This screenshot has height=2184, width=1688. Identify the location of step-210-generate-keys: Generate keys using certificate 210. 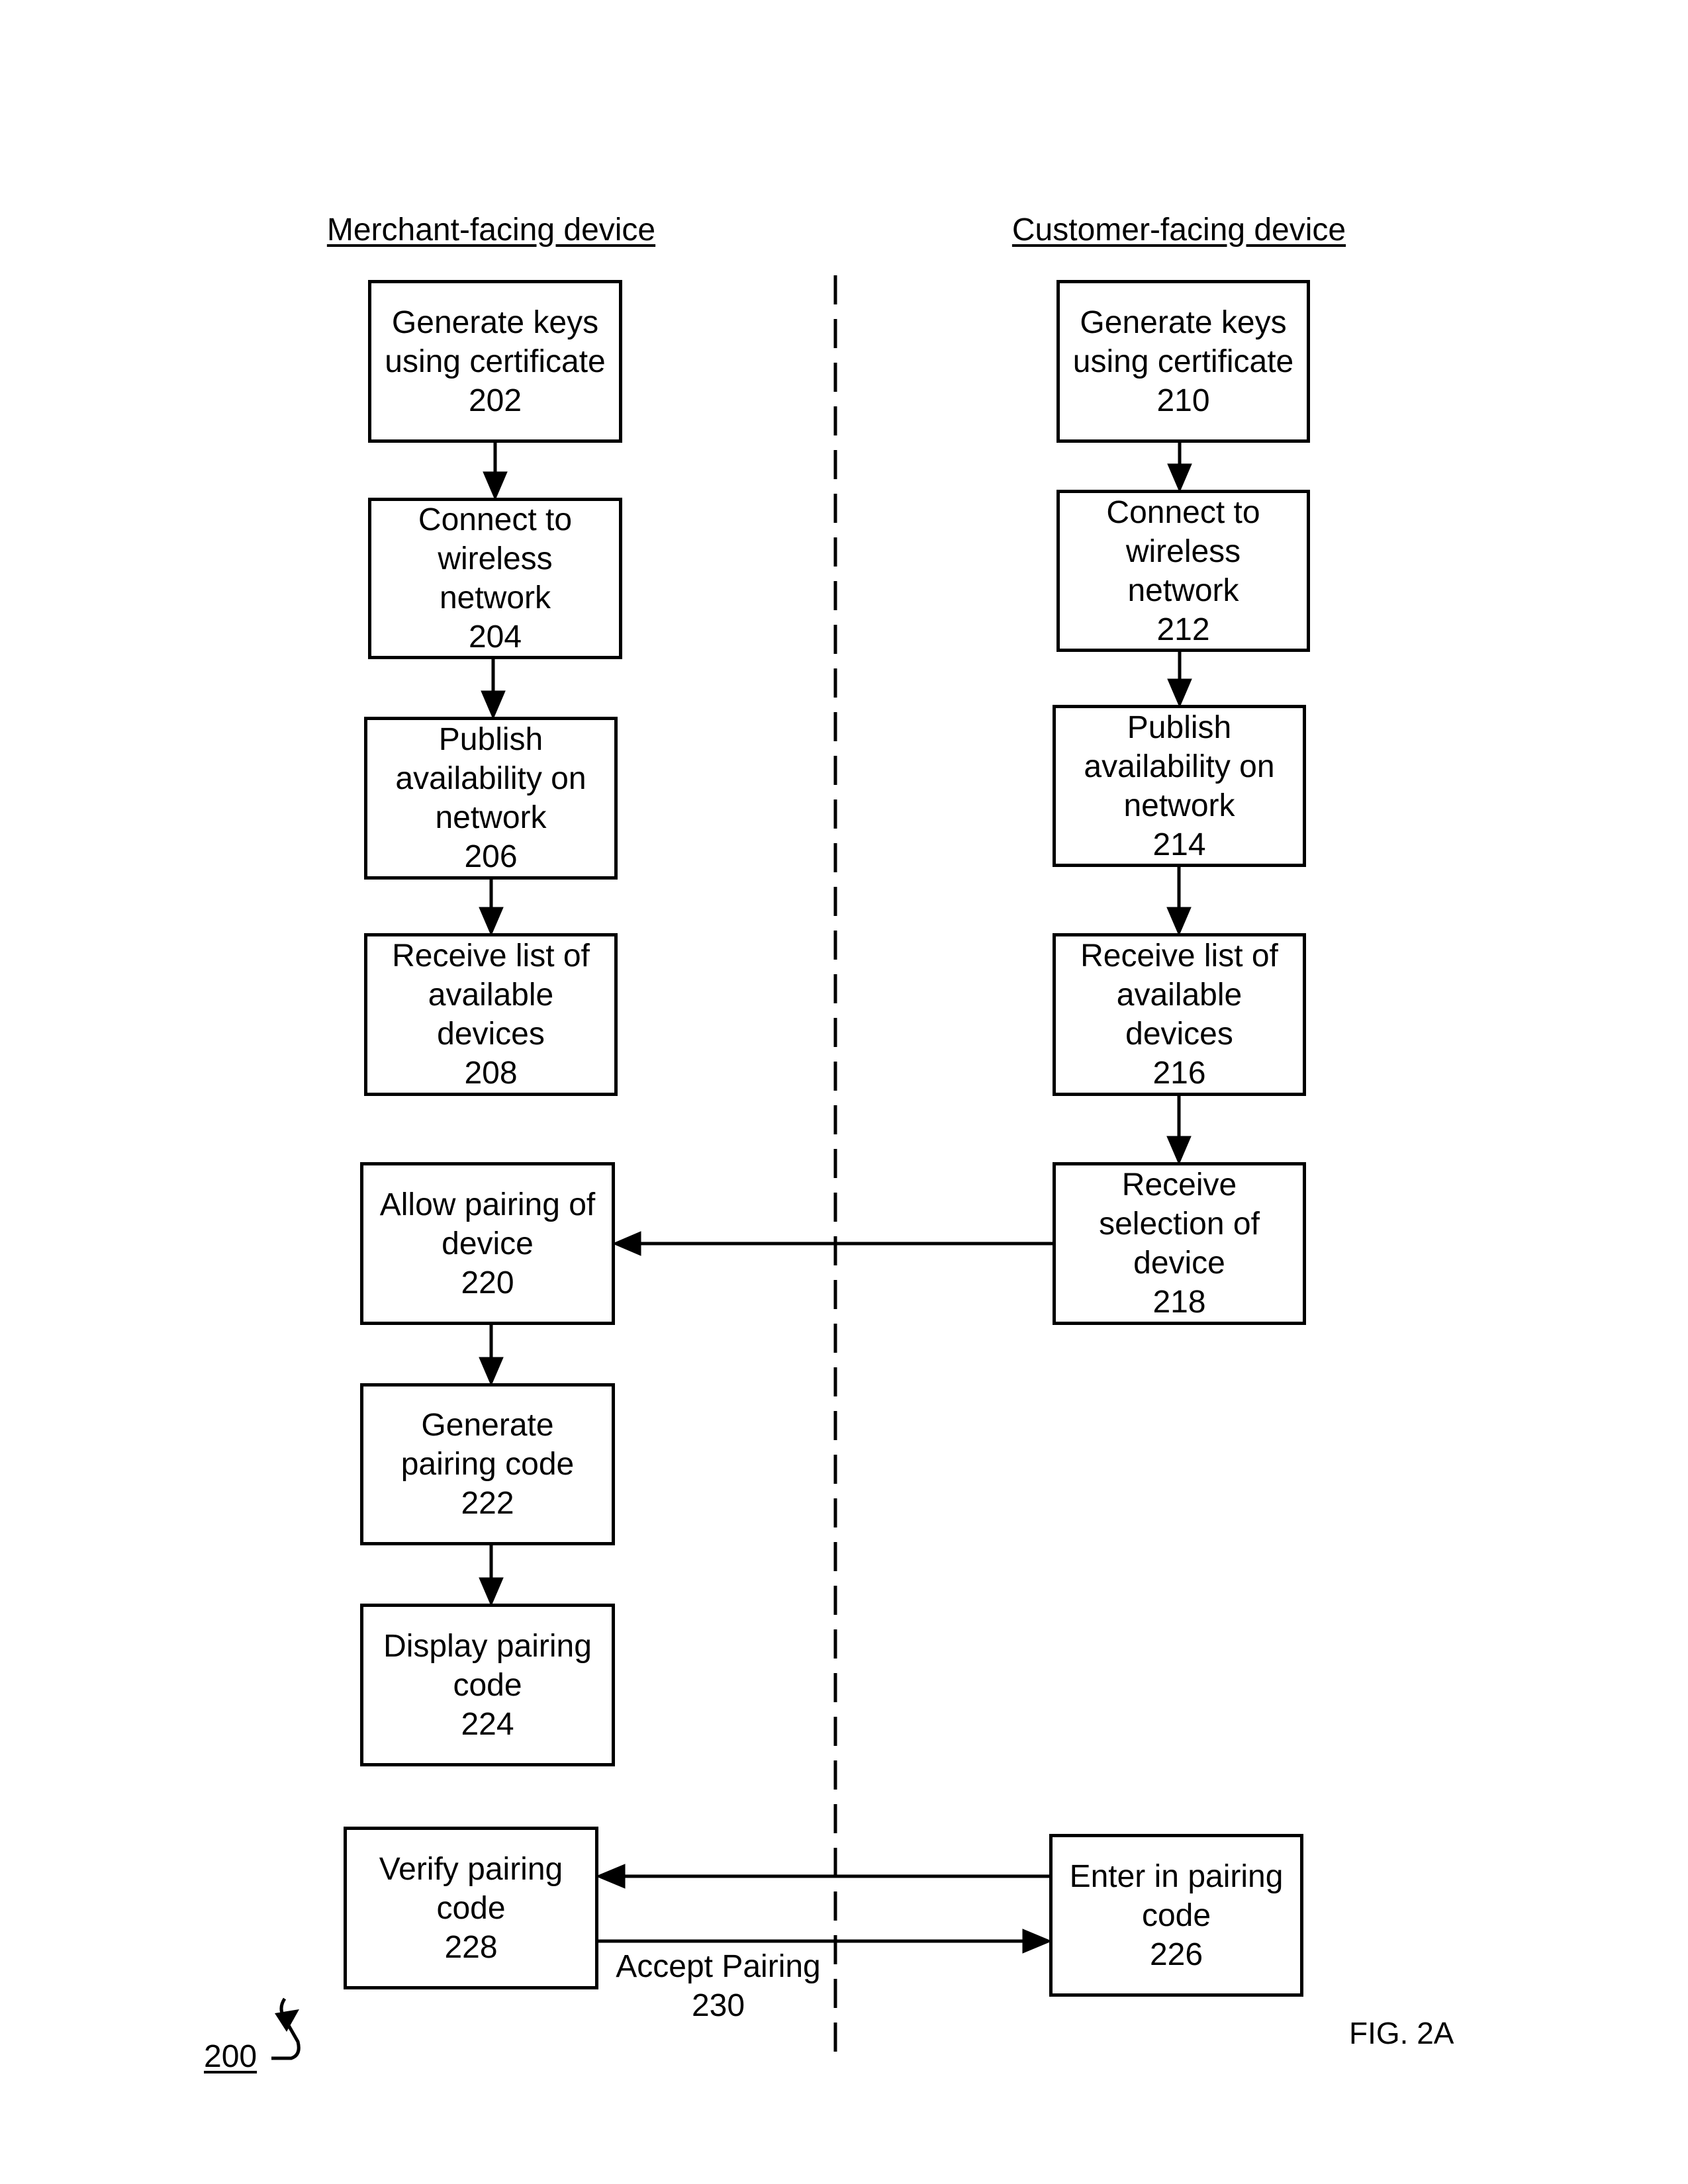
(1183, 361).